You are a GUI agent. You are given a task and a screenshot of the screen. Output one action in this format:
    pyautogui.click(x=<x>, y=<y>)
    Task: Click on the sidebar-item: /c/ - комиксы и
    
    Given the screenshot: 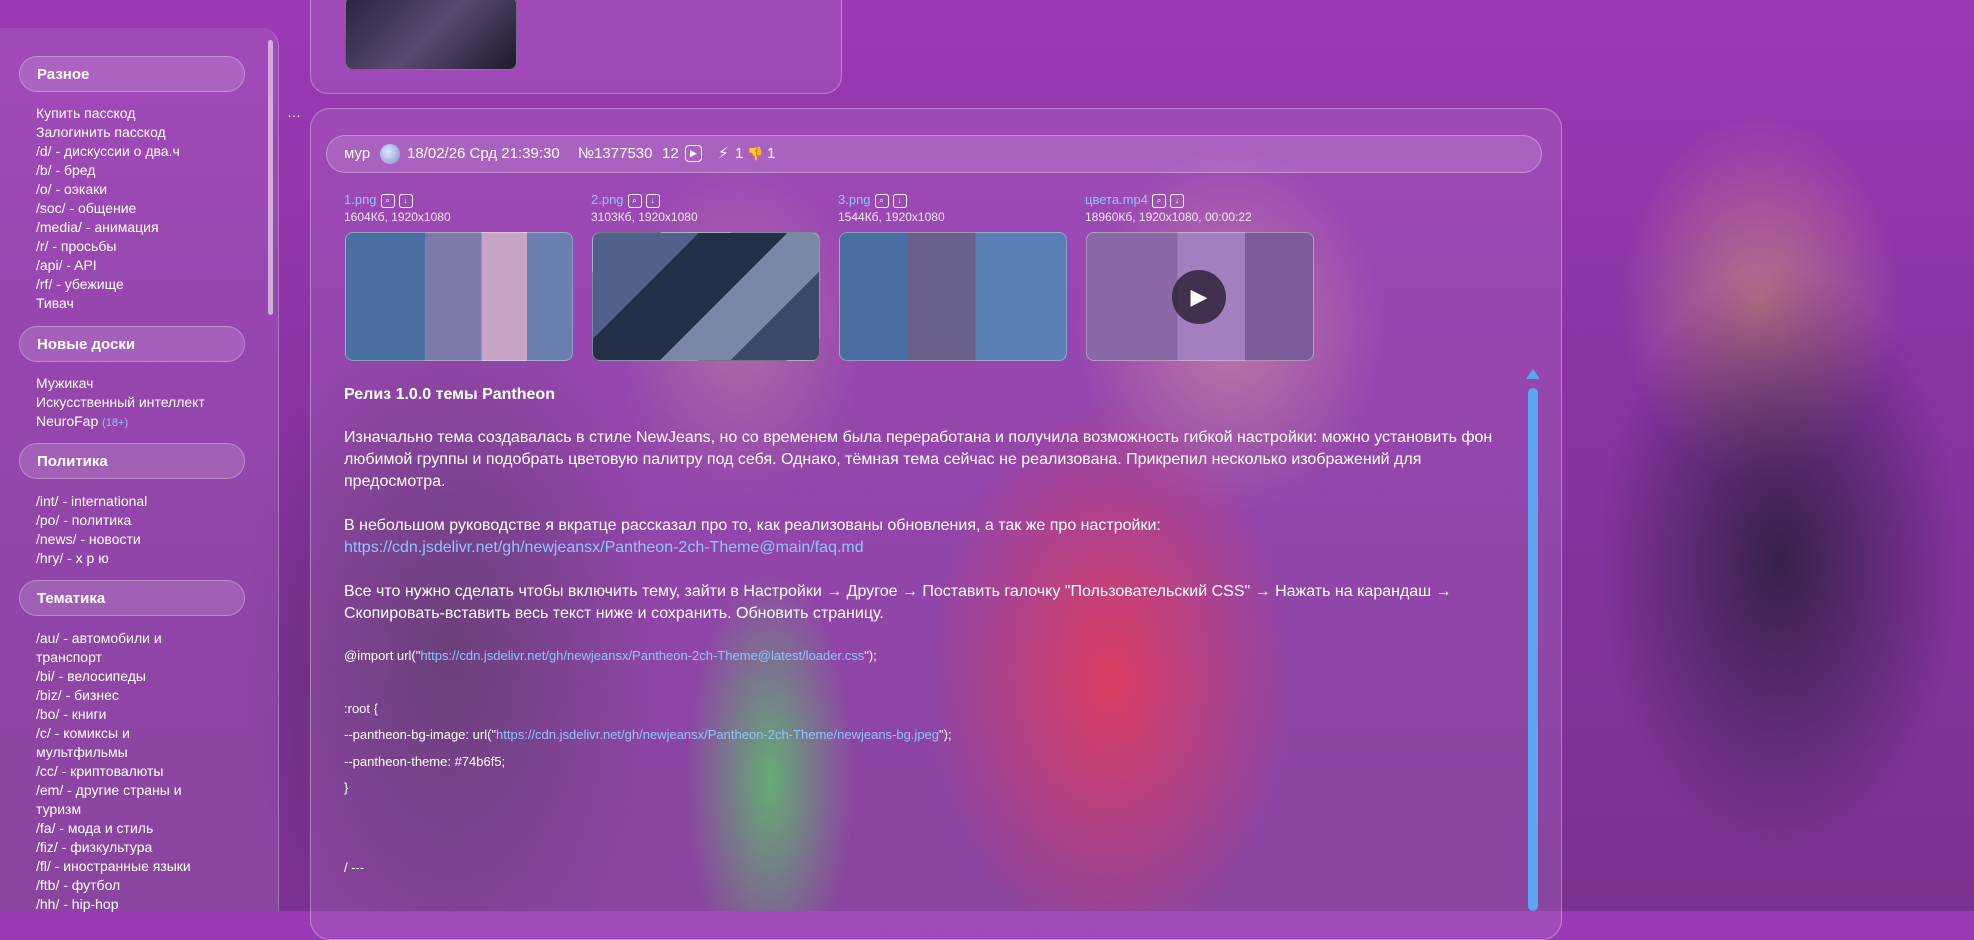 What is the action you would take?
    pyautogui.click(x=113, y=733)
    